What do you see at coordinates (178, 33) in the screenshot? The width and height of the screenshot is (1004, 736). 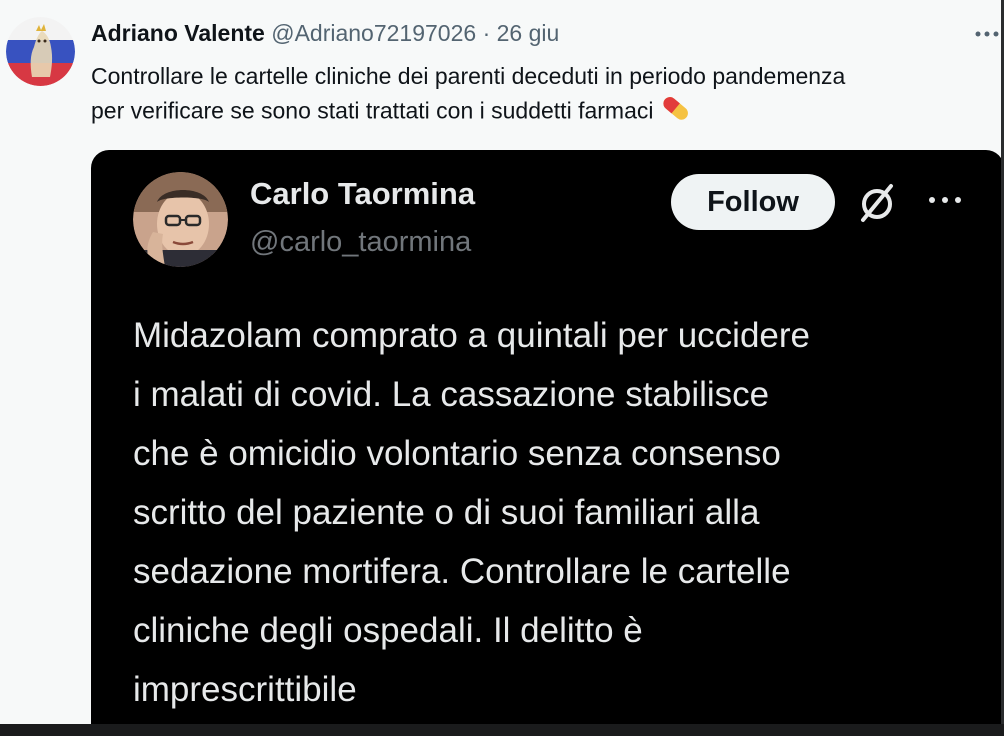 I see `author-name: Adriano Valente` at bounding box center [178, 33].